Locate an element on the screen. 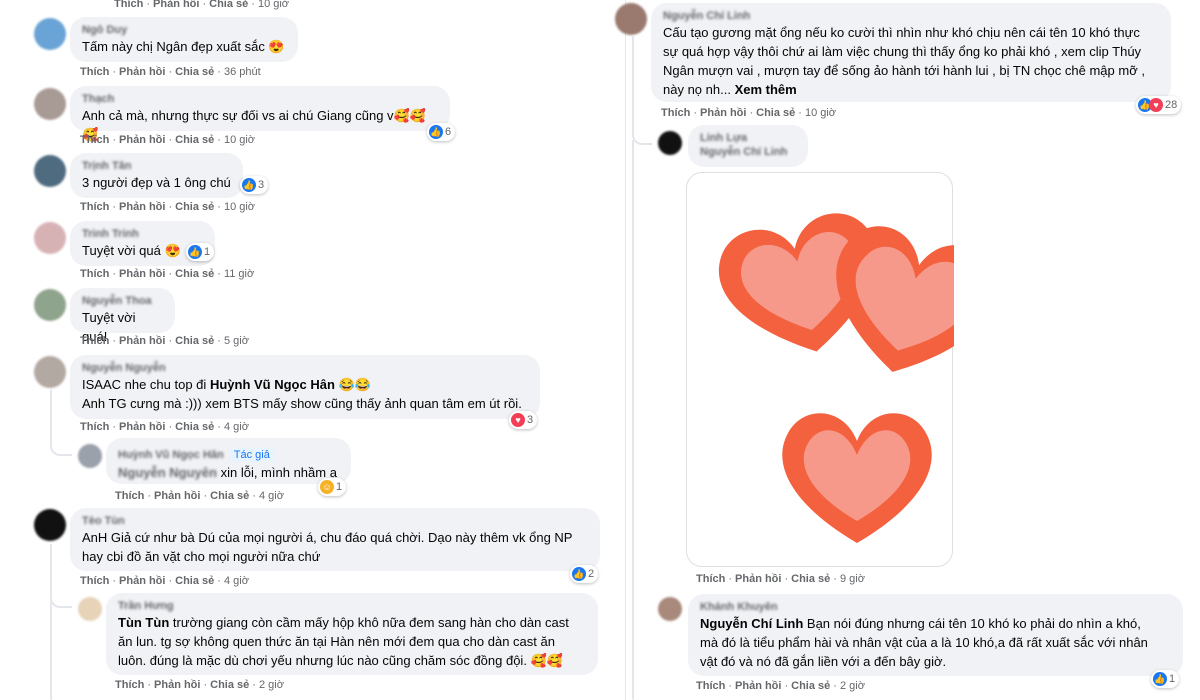 Image resolution: width=1200 pixels, height=700 pixels. comment-author: Ngô Duy is located at coordinates (184, 30).